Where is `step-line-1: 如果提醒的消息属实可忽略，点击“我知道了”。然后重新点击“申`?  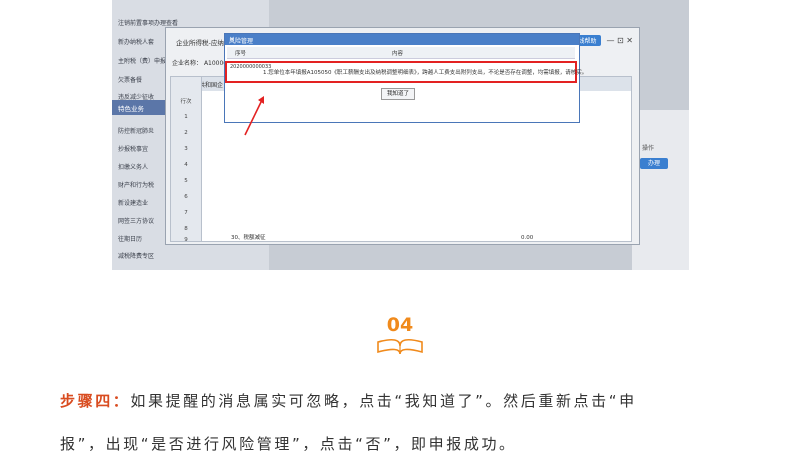
step-line-1: 如果提醒的消息属实可忽略，点击“我知道了”。然后重新点击“申 is located at coordinates (383, 401).